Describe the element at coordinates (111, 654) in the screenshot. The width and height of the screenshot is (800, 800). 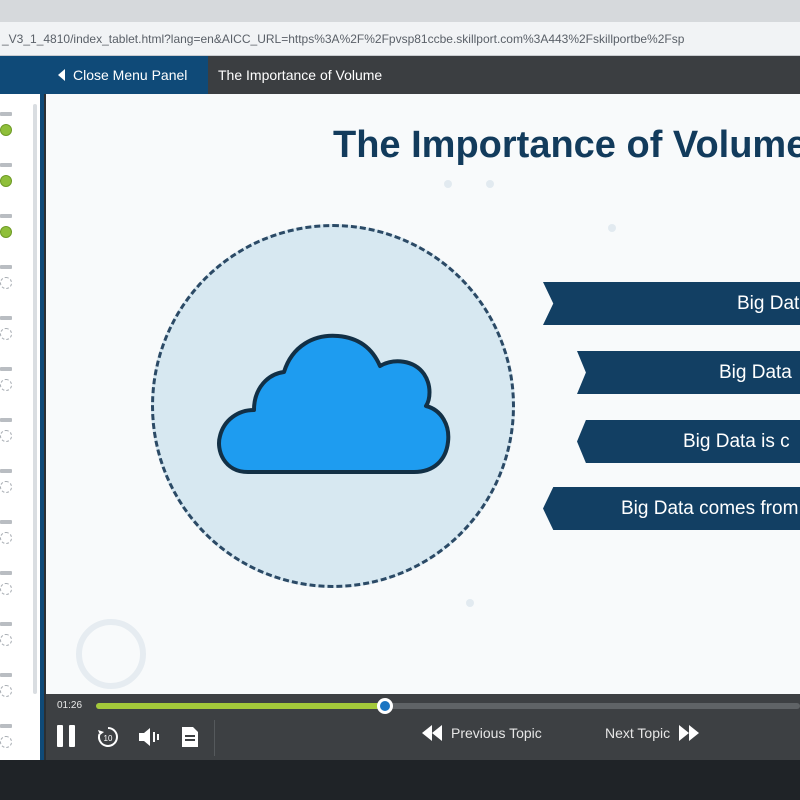
I see `gear-background-icon` at that location.